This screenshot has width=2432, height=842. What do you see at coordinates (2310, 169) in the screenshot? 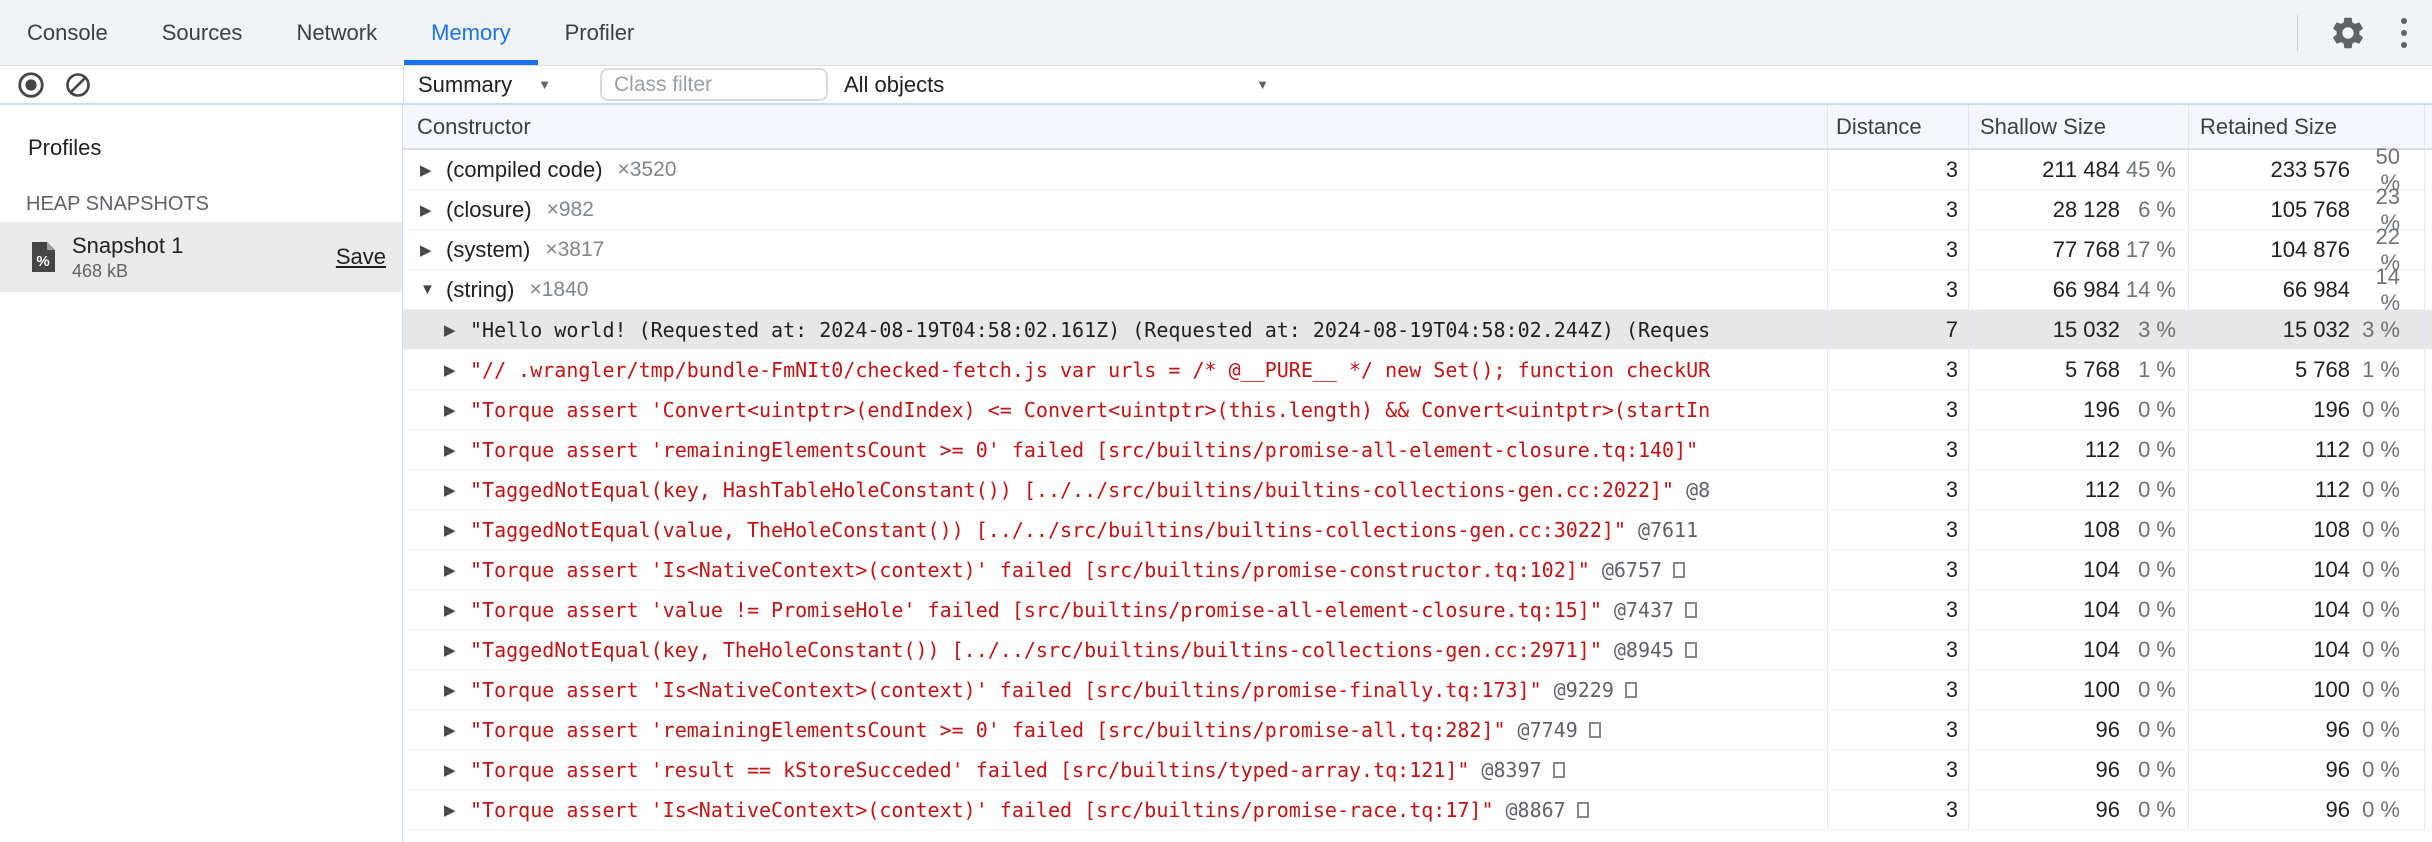
I see `retained-size-value: 233 576` at bounding box center [2310, 169].